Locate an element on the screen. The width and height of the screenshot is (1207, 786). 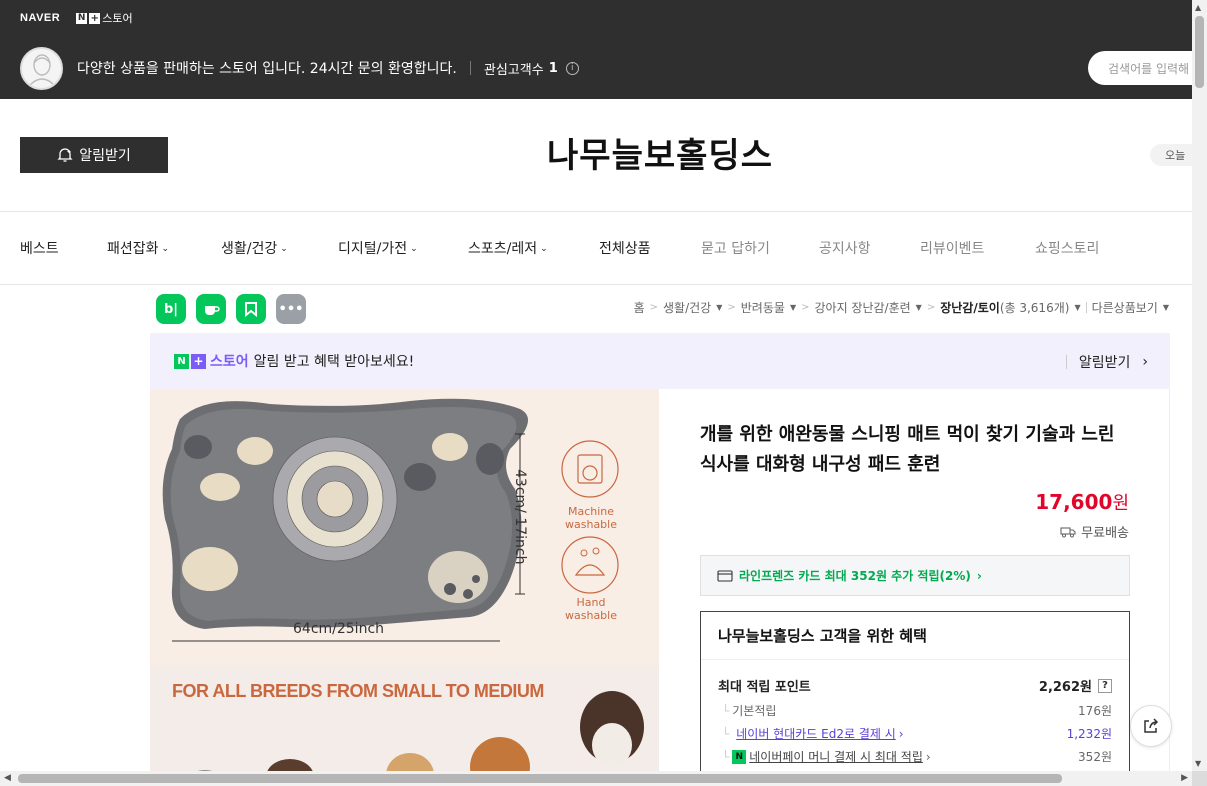
nplus-store-badge: N + is located at coordinates (190, 361).